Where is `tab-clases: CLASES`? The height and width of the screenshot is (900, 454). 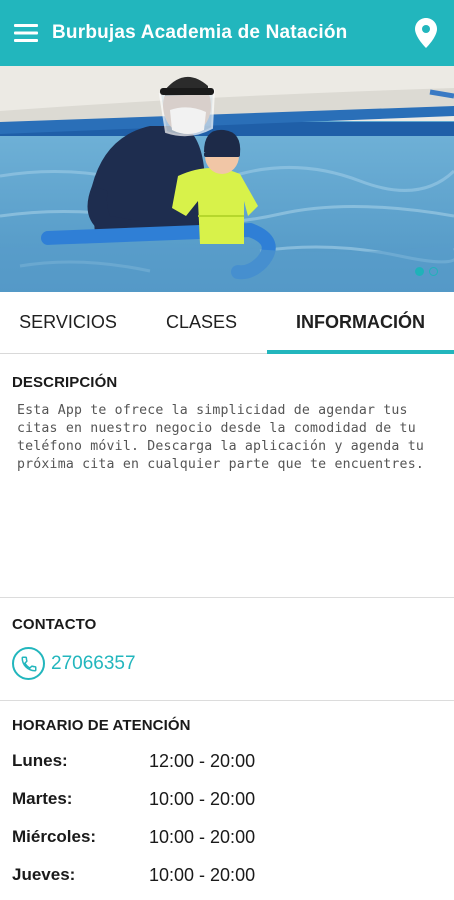 tab-clases: CLASES is located at coordinates (201, 322).